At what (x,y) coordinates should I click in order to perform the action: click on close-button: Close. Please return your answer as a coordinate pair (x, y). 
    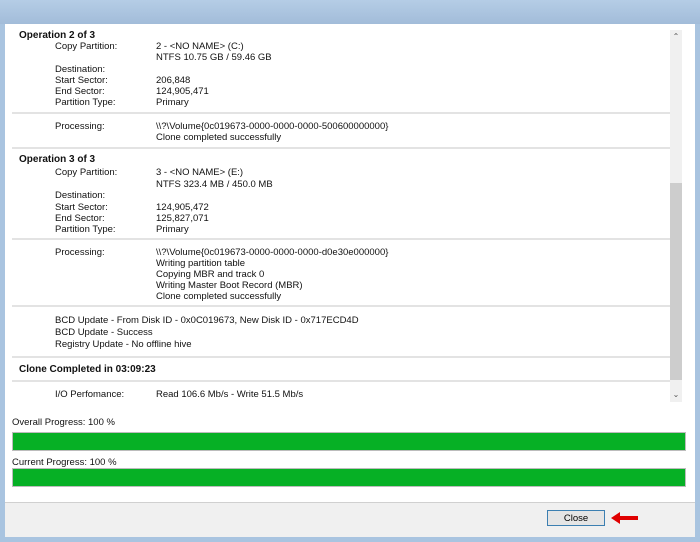
    Looking at the image, I should click on (576, 518).